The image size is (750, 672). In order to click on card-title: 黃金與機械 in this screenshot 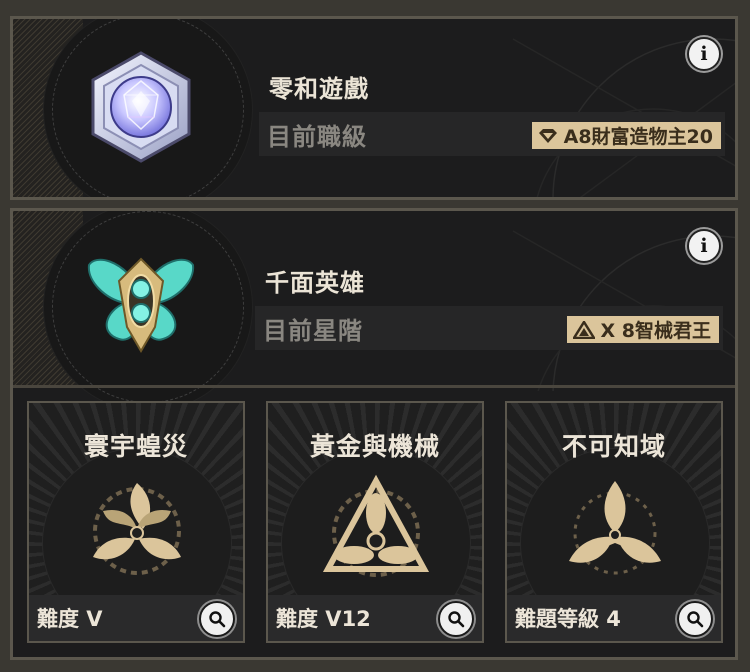, I will do `click(374, 446)`.